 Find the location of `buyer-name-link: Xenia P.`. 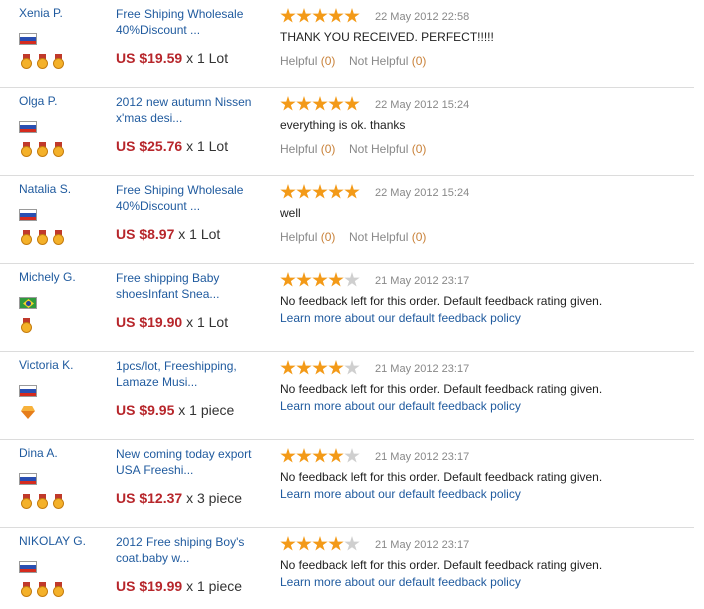

buyer-name-link: Xenia P. is located at coordinates (41, 13).